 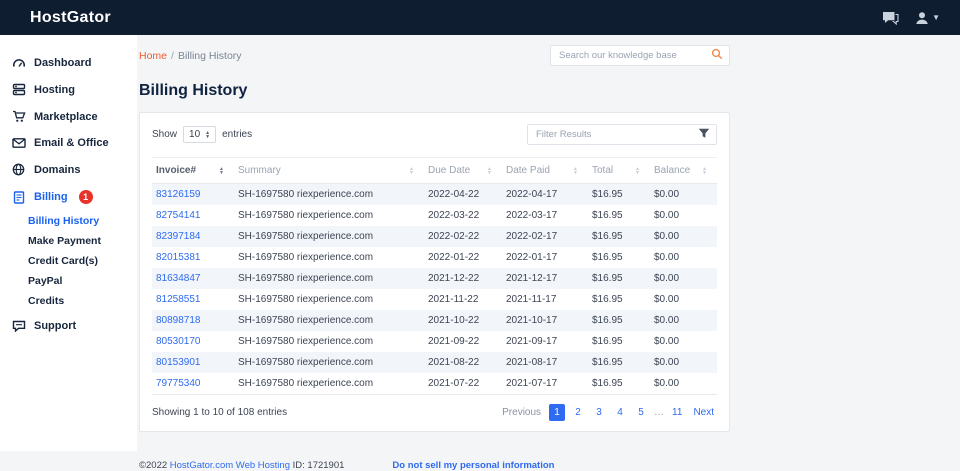 What do you see at coordinates (165, 134) in the screenshot?
I see `show-label: Show` at bounding box center [165, 134].